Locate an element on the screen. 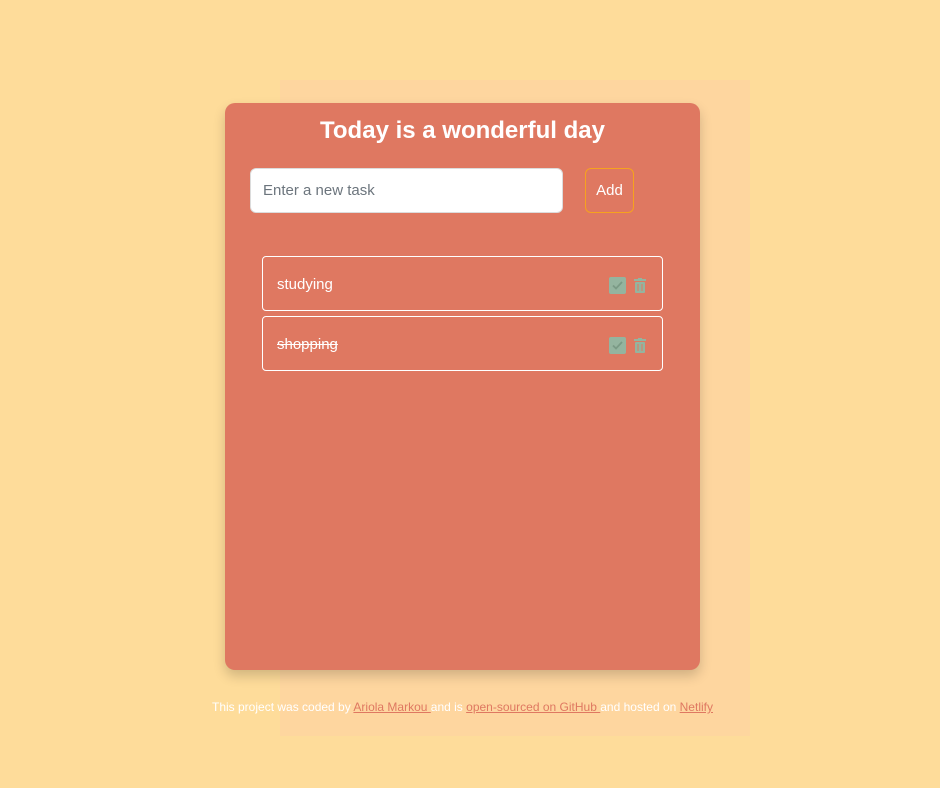  task-list: studying shopping is located at coordinates (462, 316).